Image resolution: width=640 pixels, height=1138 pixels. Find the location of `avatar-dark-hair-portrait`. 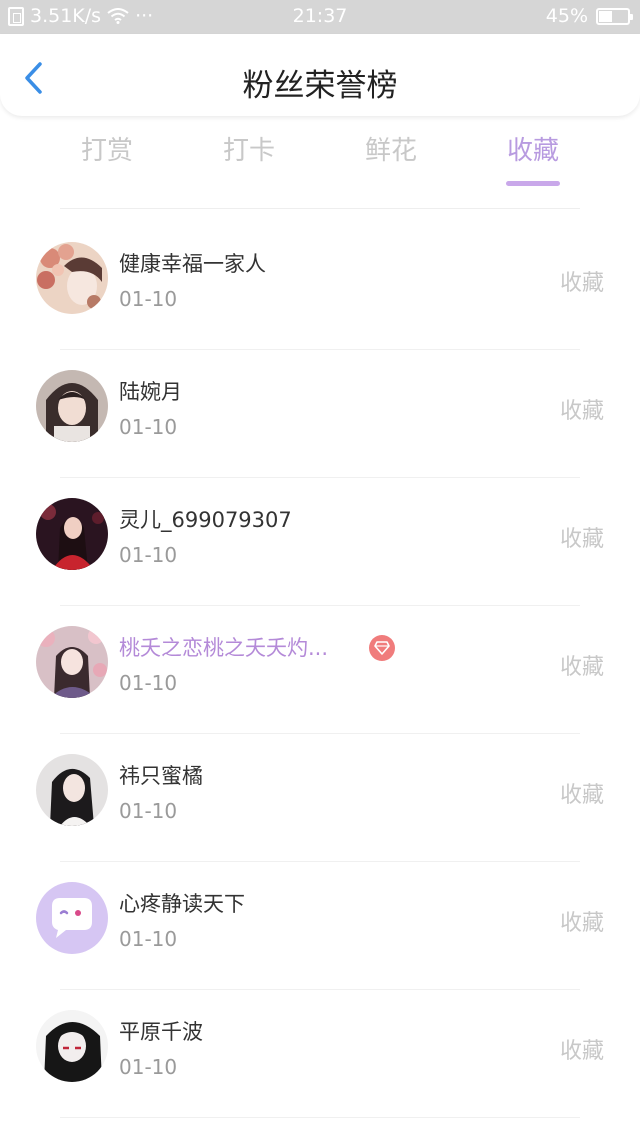

avatar-dark-hair-portrait is located at coordinates (72, 790).